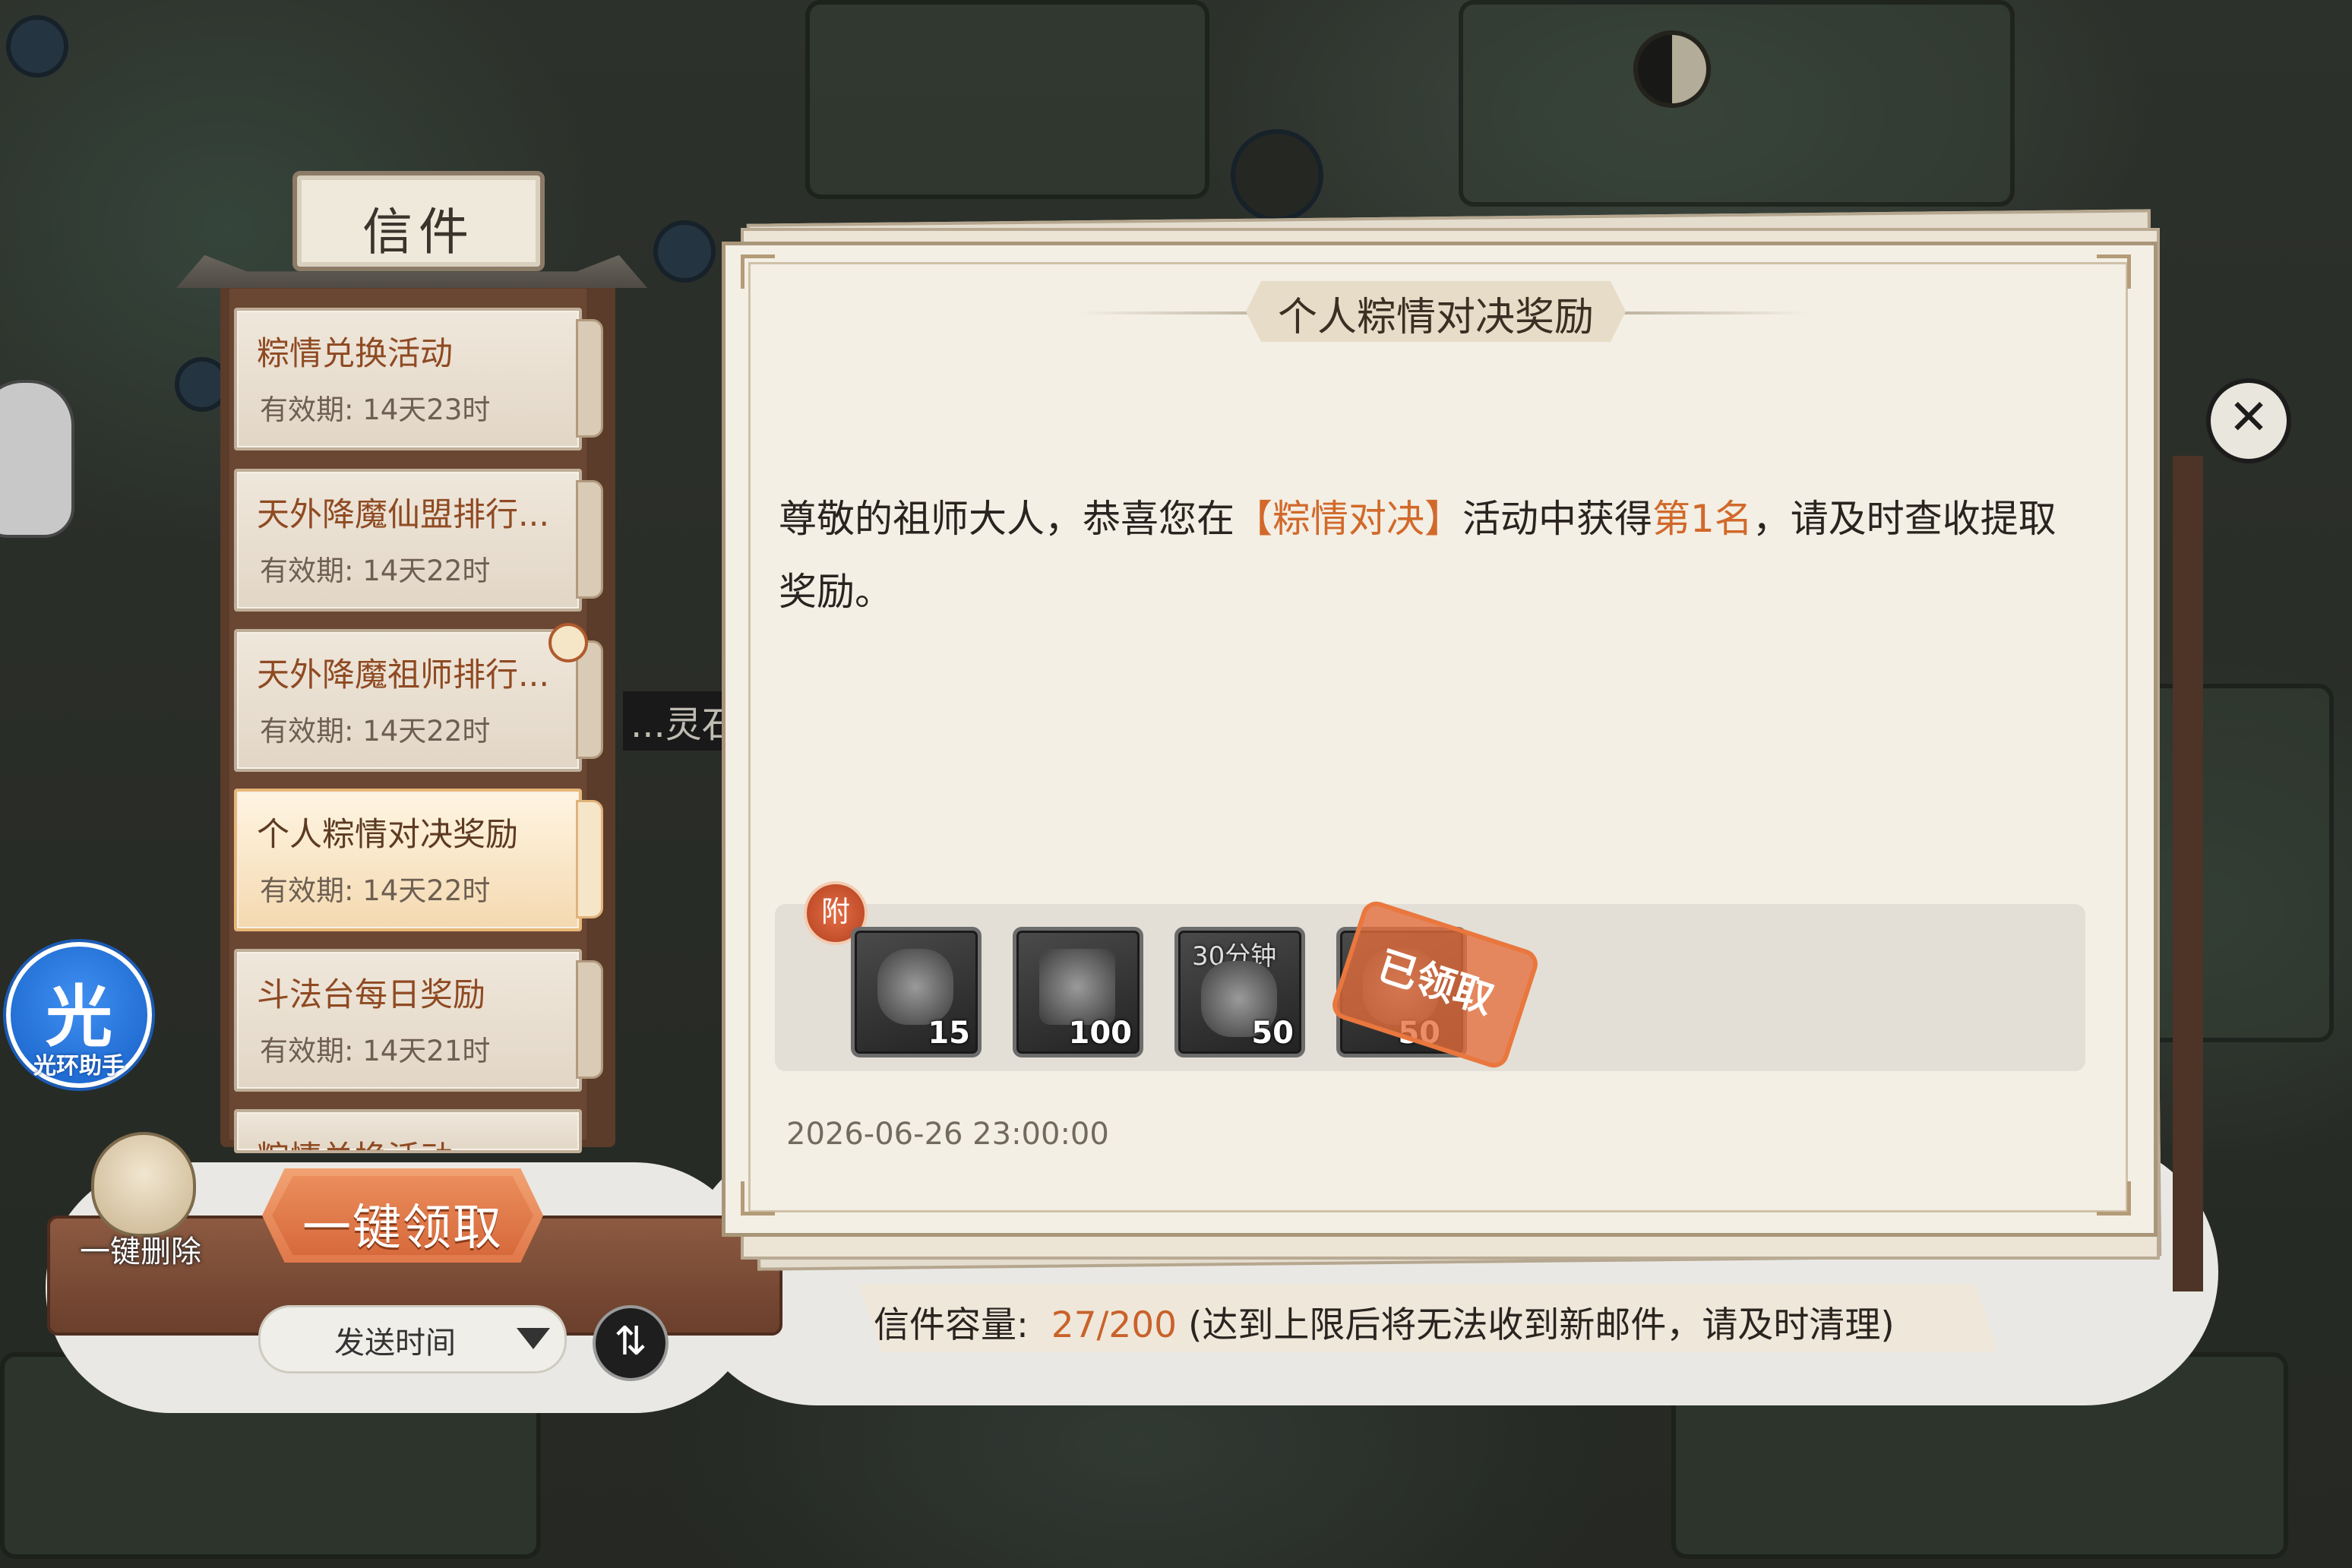  I want to click on attachment-slot: 30分钟 50, so click(1239, 992).